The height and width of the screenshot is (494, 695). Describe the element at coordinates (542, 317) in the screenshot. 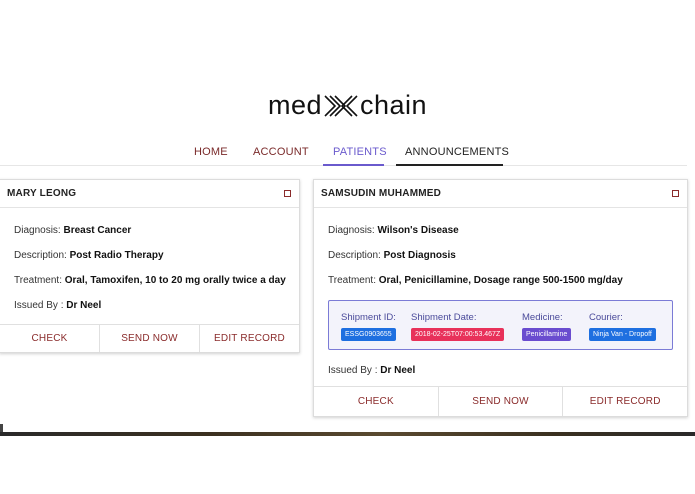

I see `medicine-label: Medicine:` at that location.